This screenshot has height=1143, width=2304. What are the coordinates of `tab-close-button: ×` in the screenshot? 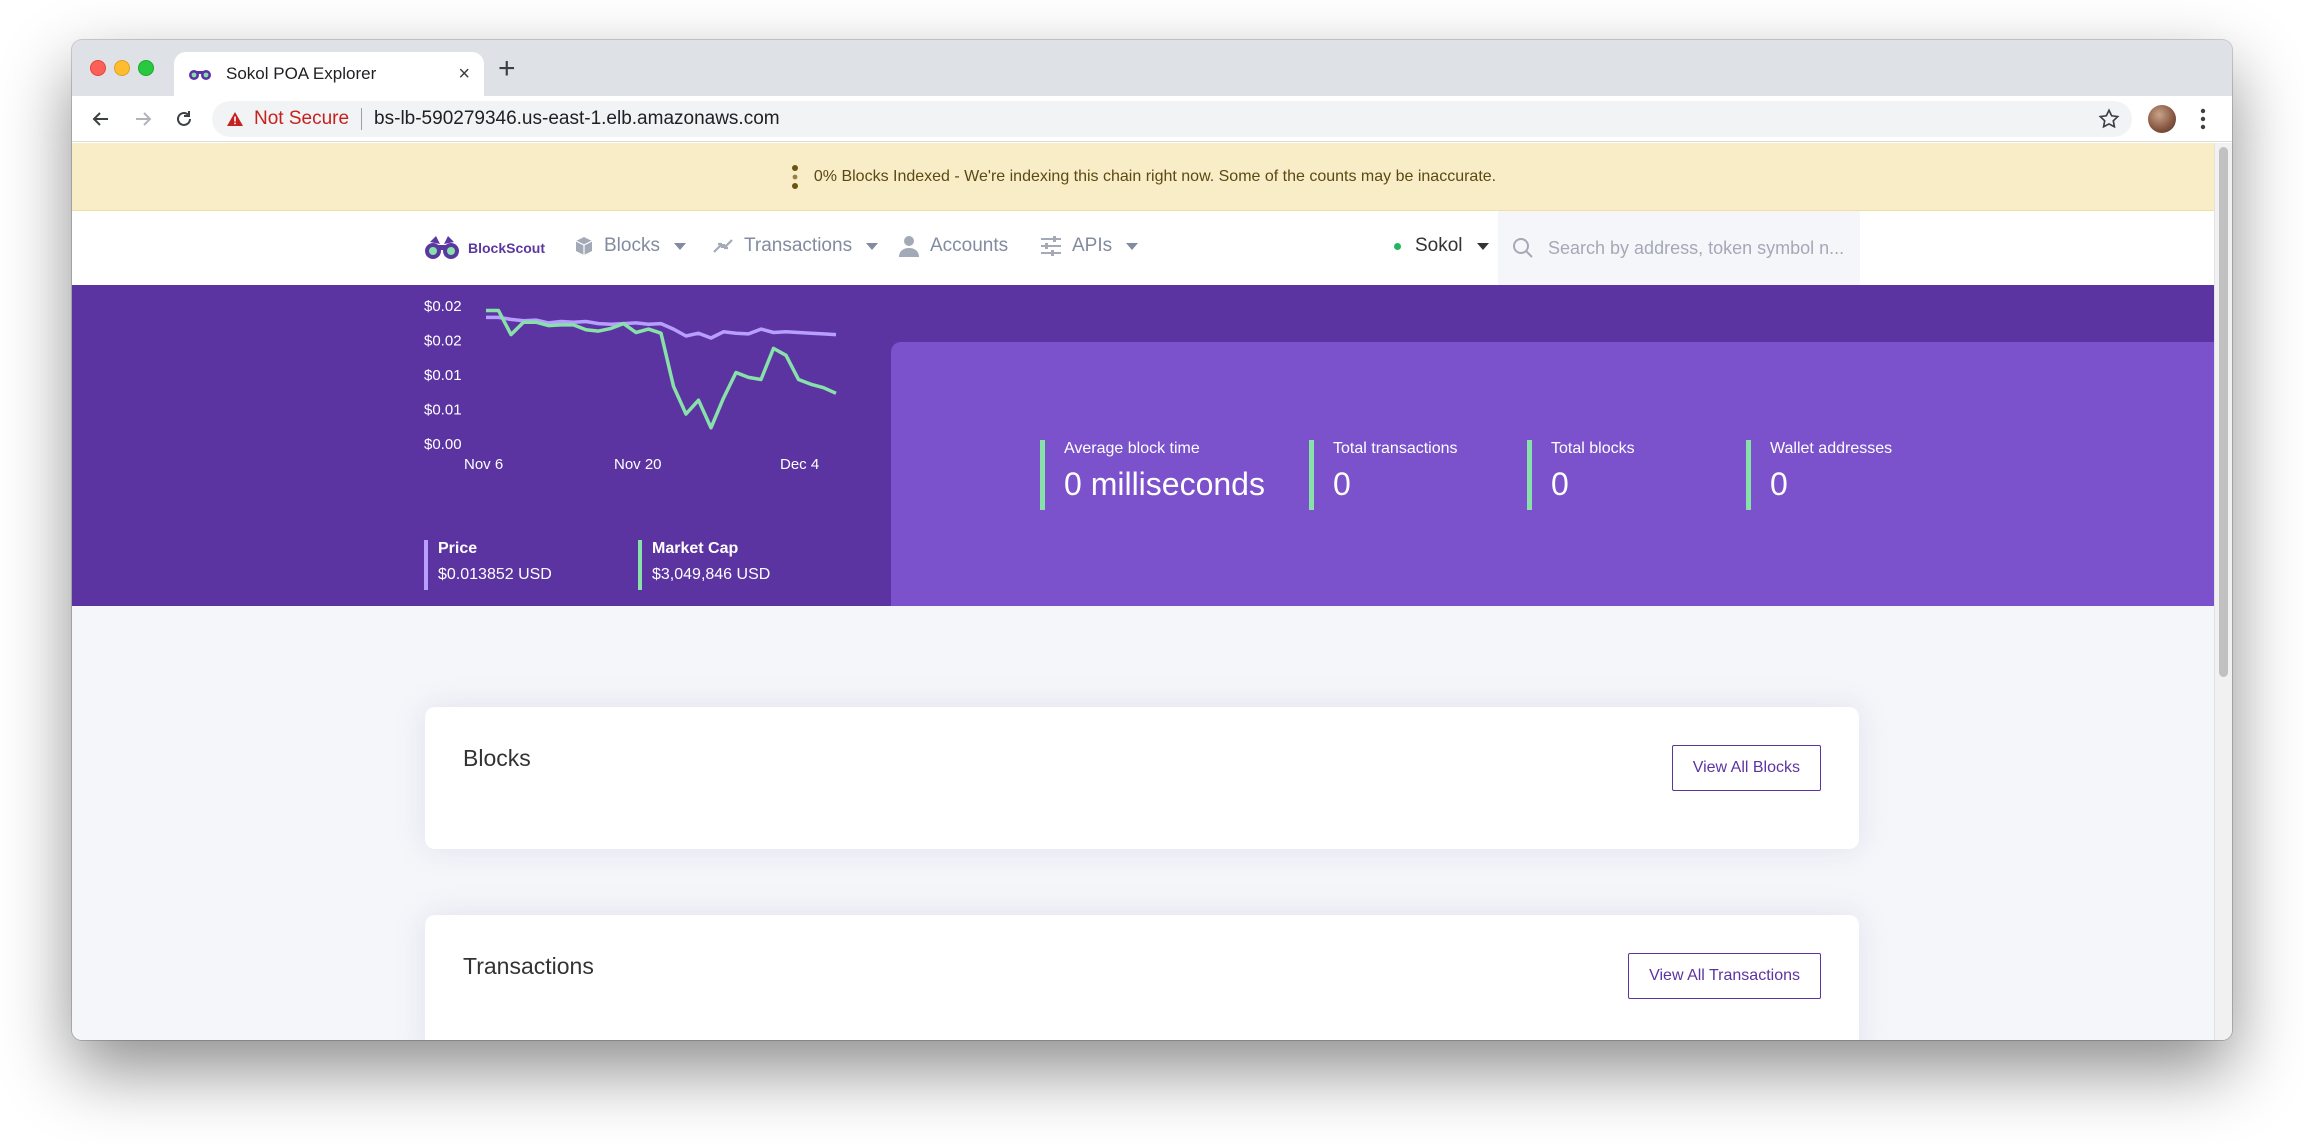 It's located at (464, 74).